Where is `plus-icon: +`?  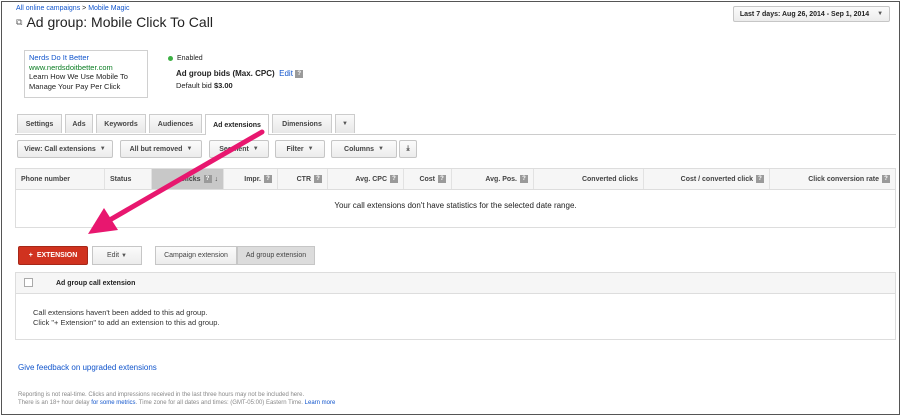 plus-icon: + is located at coordinates (30, 255).